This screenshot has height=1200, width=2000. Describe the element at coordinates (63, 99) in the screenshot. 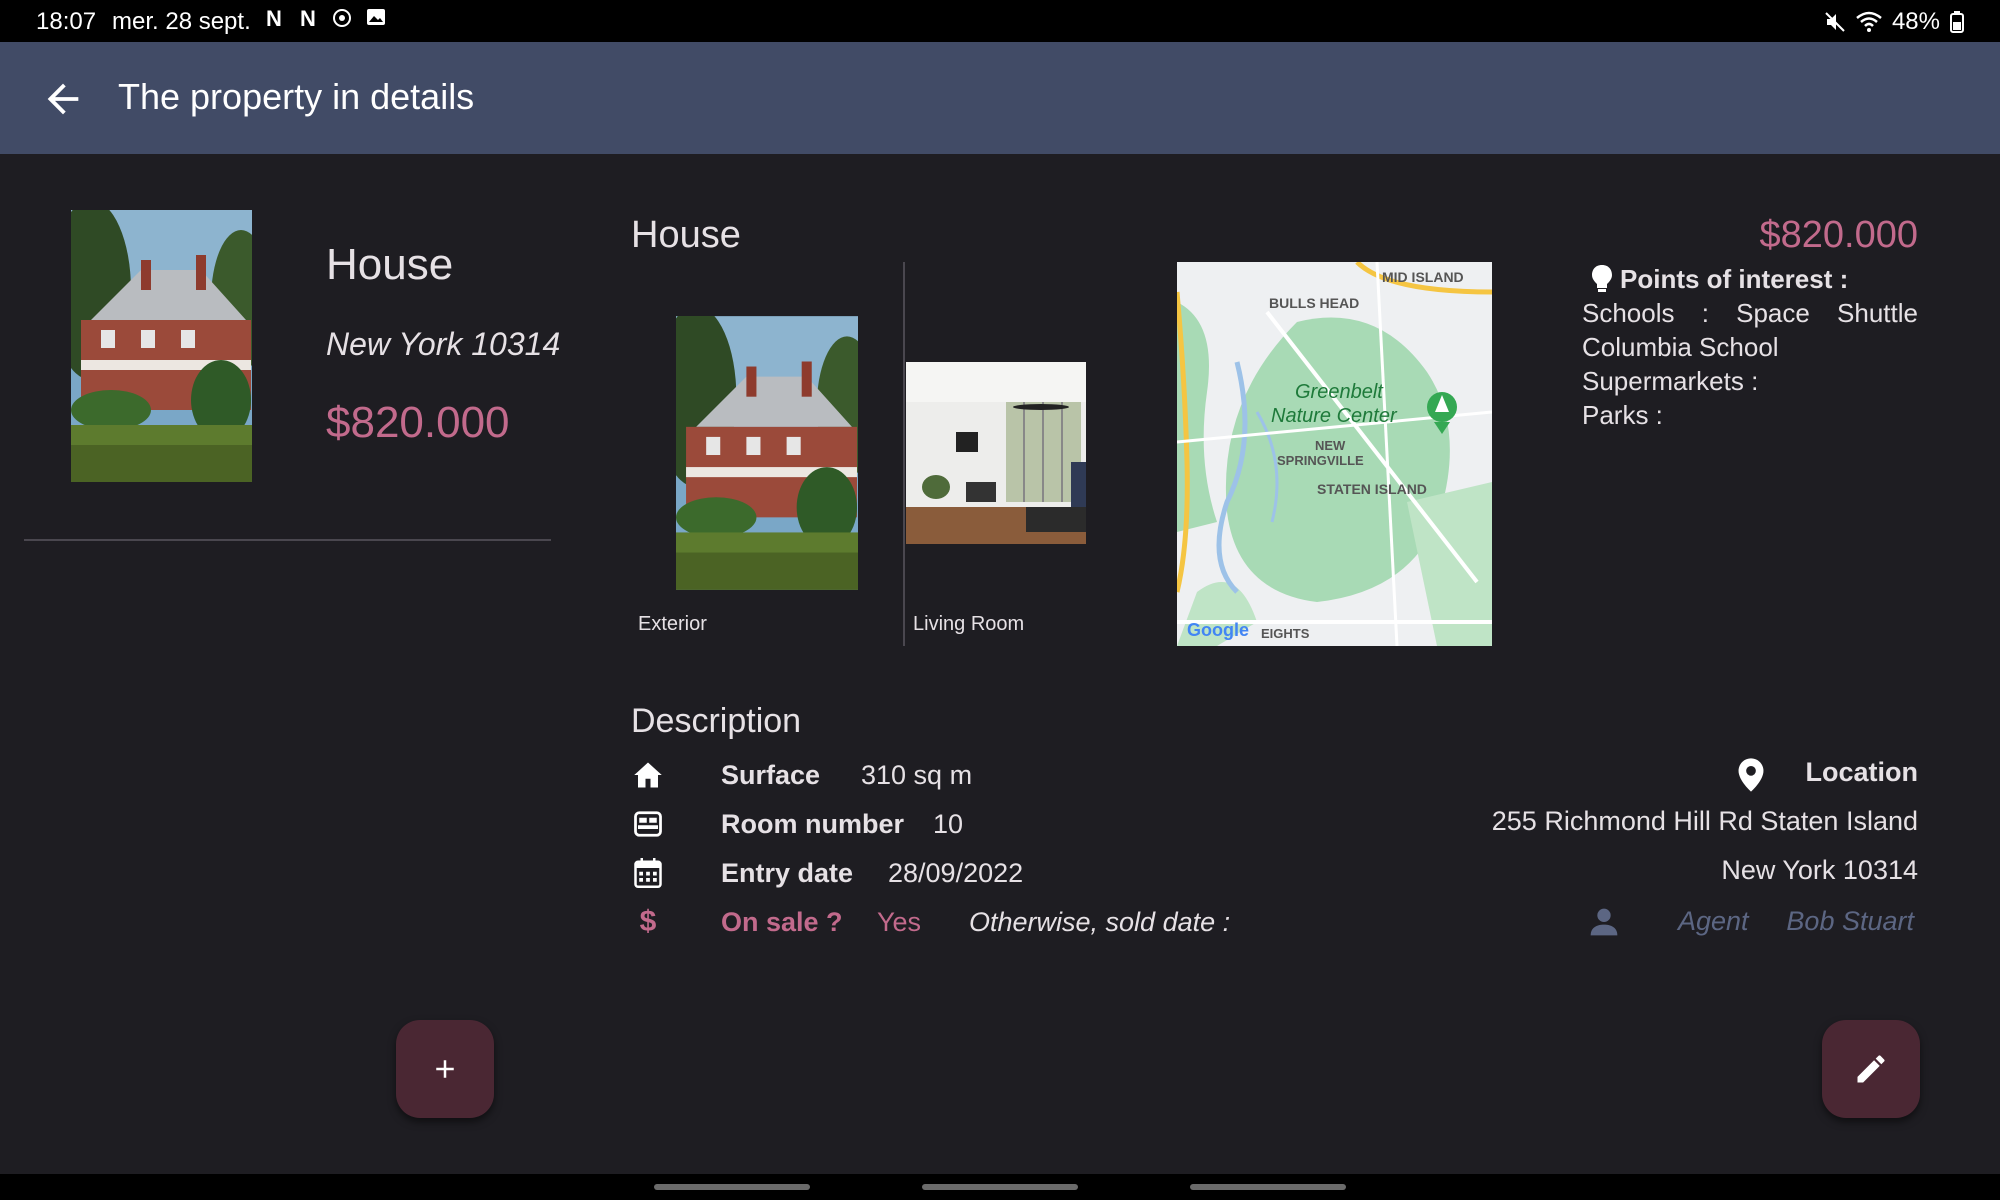

I see `back-arrow-icon` at that location.